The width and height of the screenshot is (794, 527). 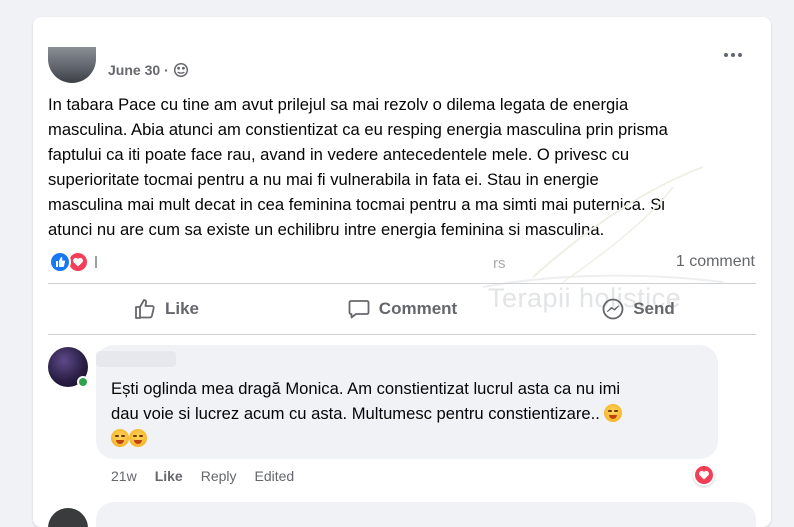 I want to click on comment-button: Comment, so click(x=402, y=309).